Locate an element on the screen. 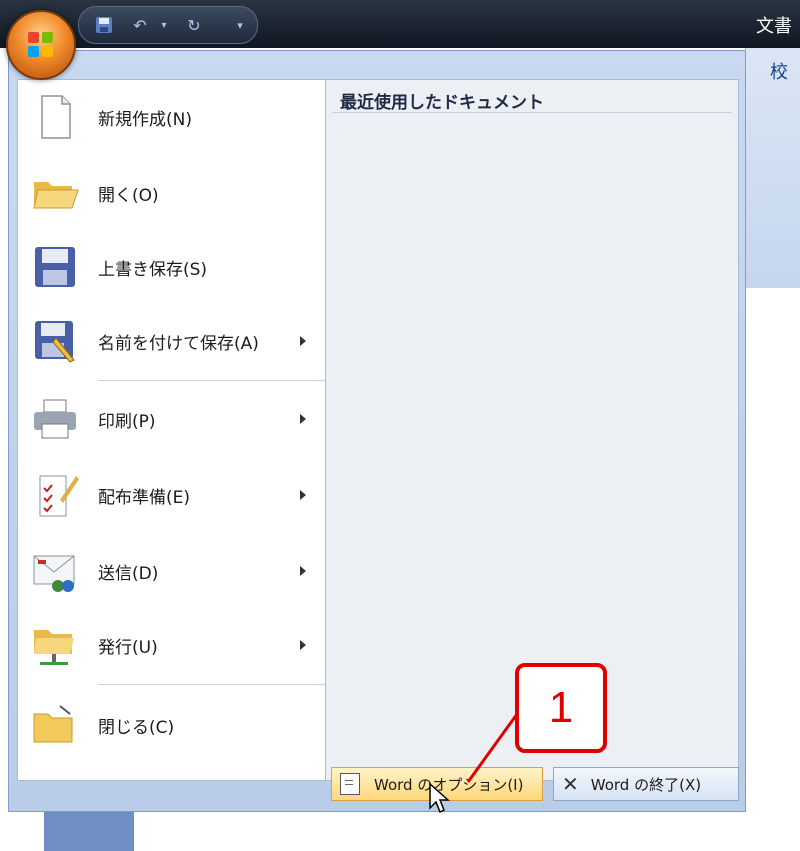  mouse-pointer-icon is located at coordinates (439, 798).